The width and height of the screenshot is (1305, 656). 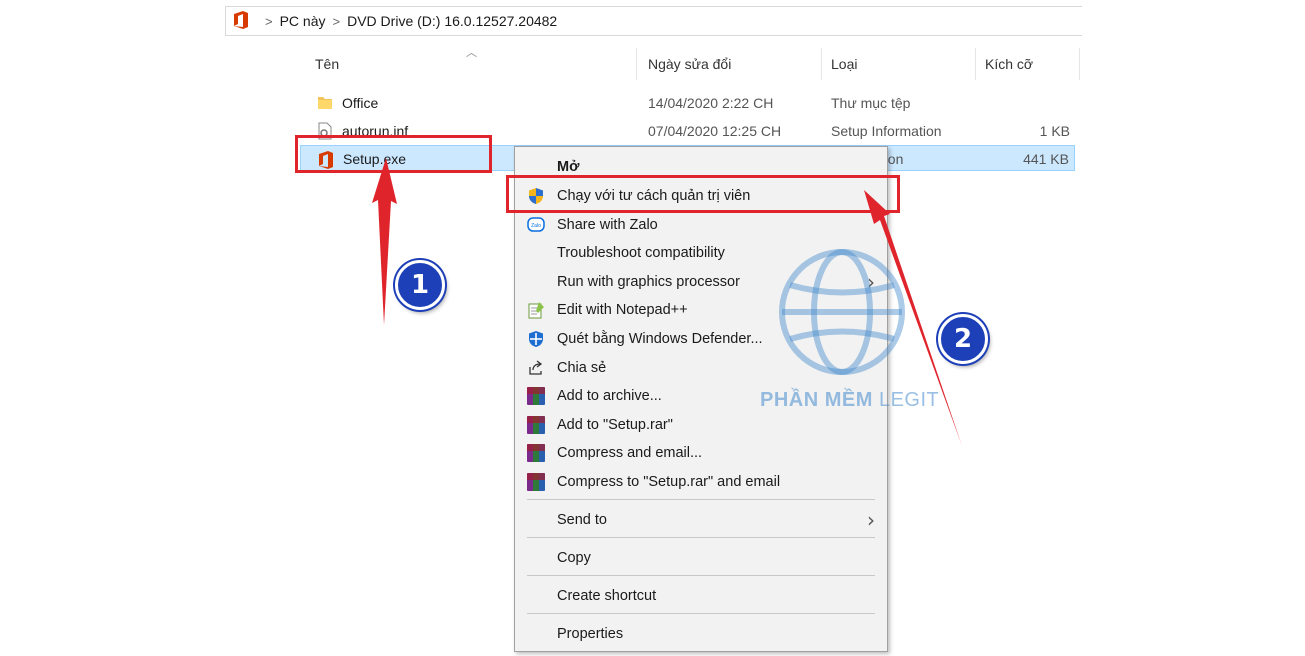 What do you see at coordinates (420, 285) in the screenshot?
I see `step-badge-1: 1` at bounding box center [420, 285].